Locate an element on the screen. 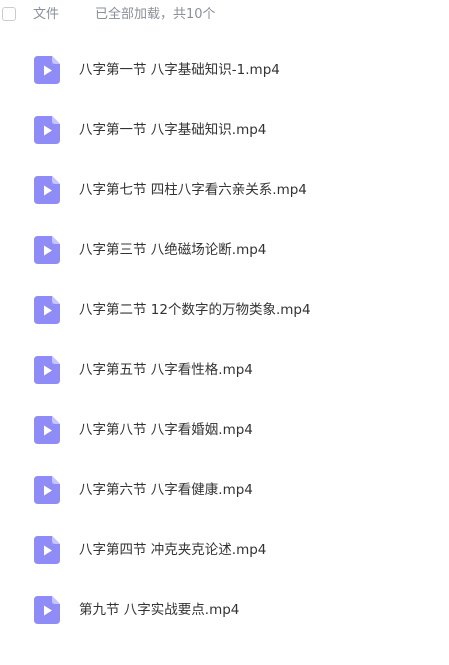  file-name: 八字第二节 12个数字的万物类象.mp4 is located at coordinates (195, 310).